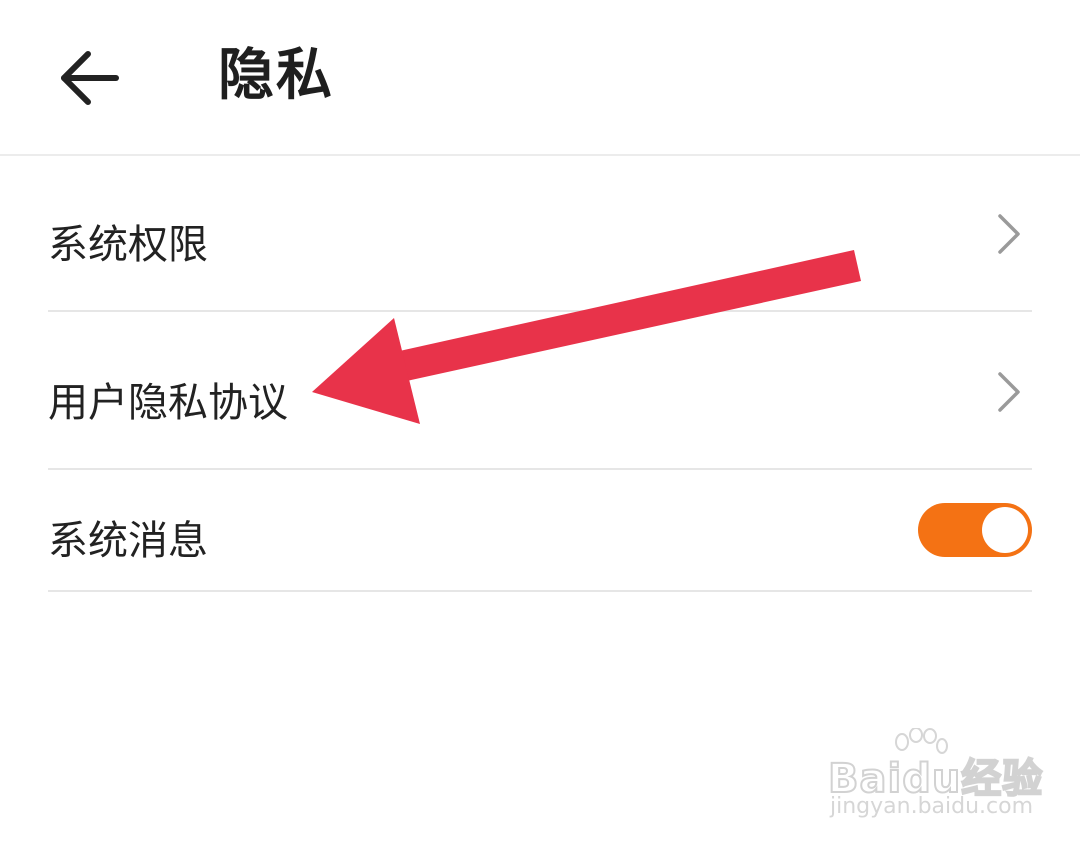  Describe the element at coordinates (935, 779) in the screenshot. I see `watermark-brand: Baidu经验` at that location.